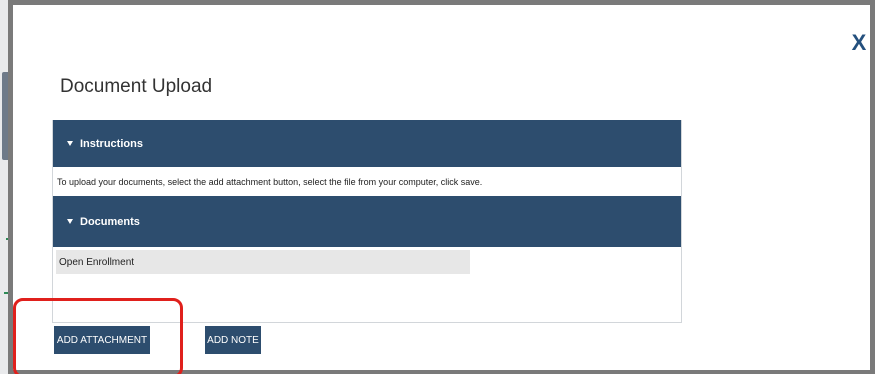 This screenshot has height=374, width=875. I want to click on close-icon: X, so click(859, 43).